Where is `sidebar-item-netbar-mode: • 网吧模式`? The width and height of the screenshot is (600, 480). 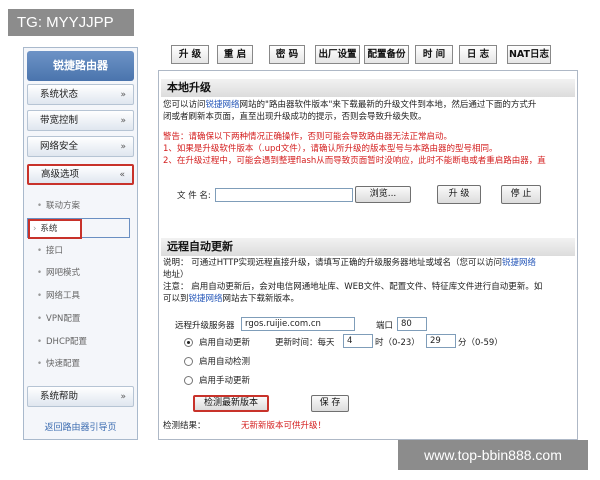
sidebar-item-netbar-mode: • 网吧模式 is located at coordinates (80, 273).